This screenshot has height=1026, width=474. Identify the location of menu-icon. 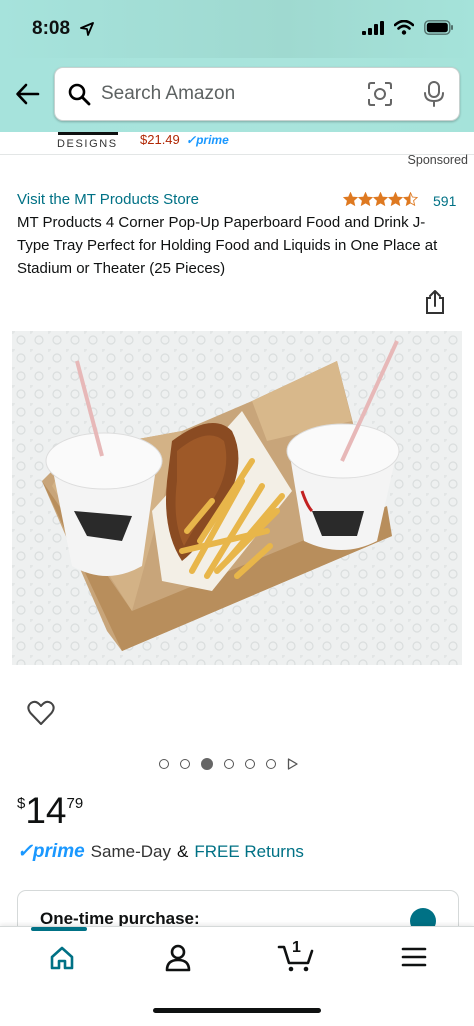
(414, 957).